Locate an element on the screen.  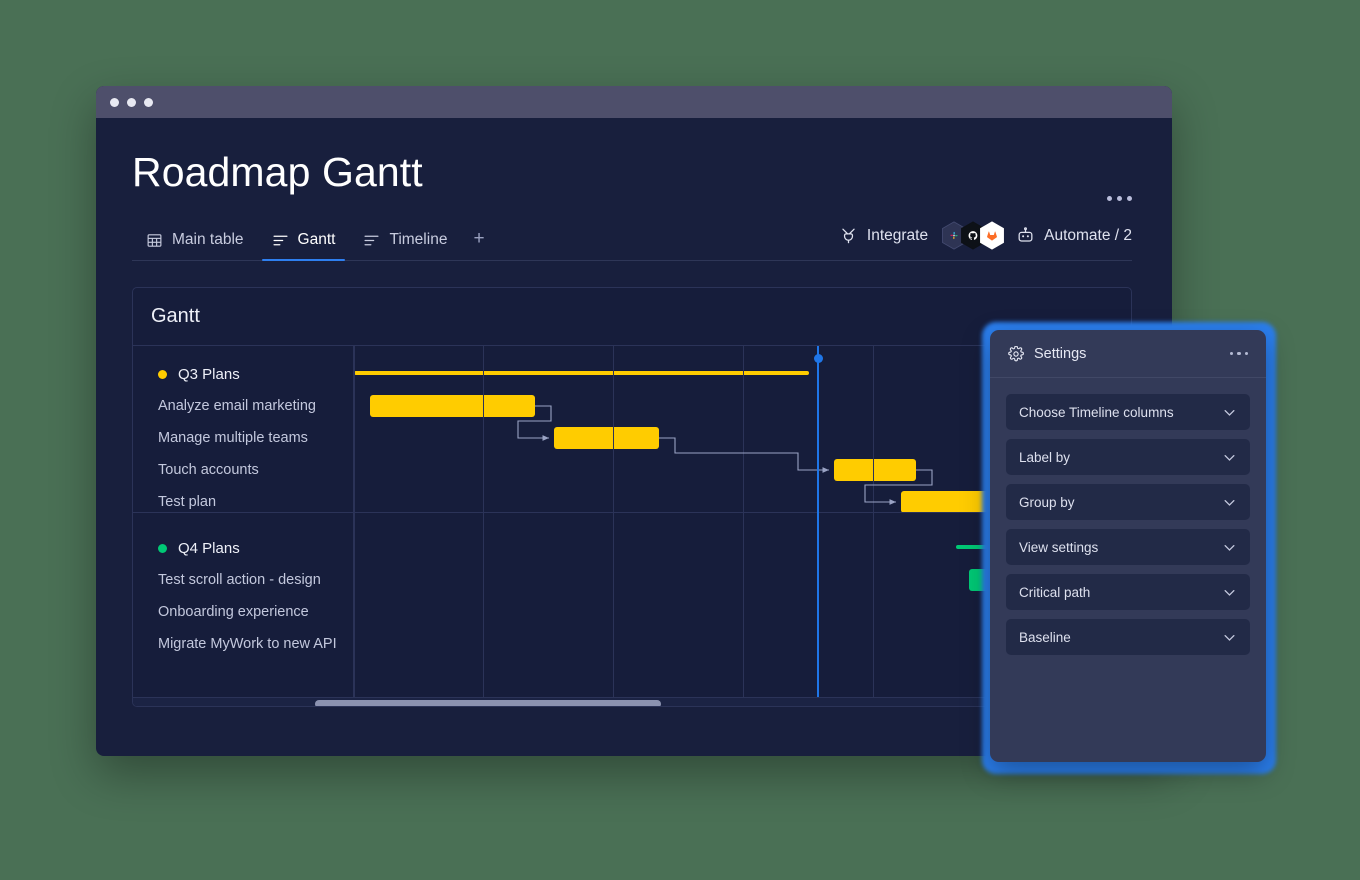
settings-header: Settings is located at coordinates (1128, 354).